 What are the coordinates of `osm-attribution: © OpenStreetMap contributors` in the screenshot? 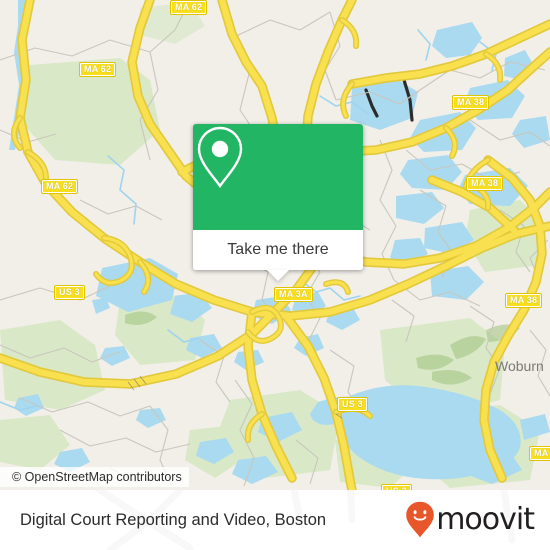 It's located at (94, 477).